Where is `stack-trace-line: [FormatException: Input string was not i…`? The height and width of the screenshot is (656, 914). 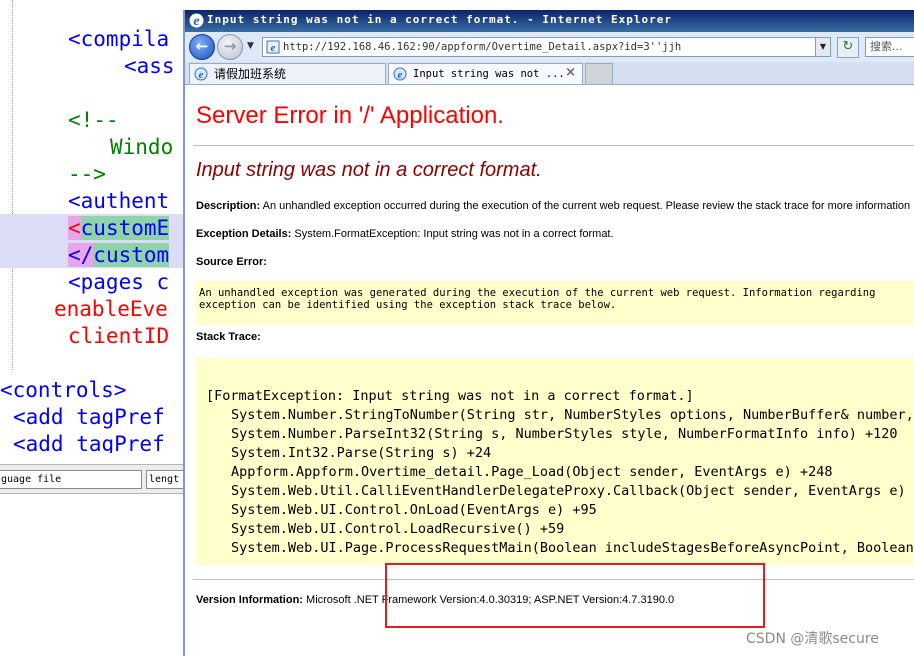
stack-trace-line: [FormatException: Input string was not i… is located at coordinates (450, 396).